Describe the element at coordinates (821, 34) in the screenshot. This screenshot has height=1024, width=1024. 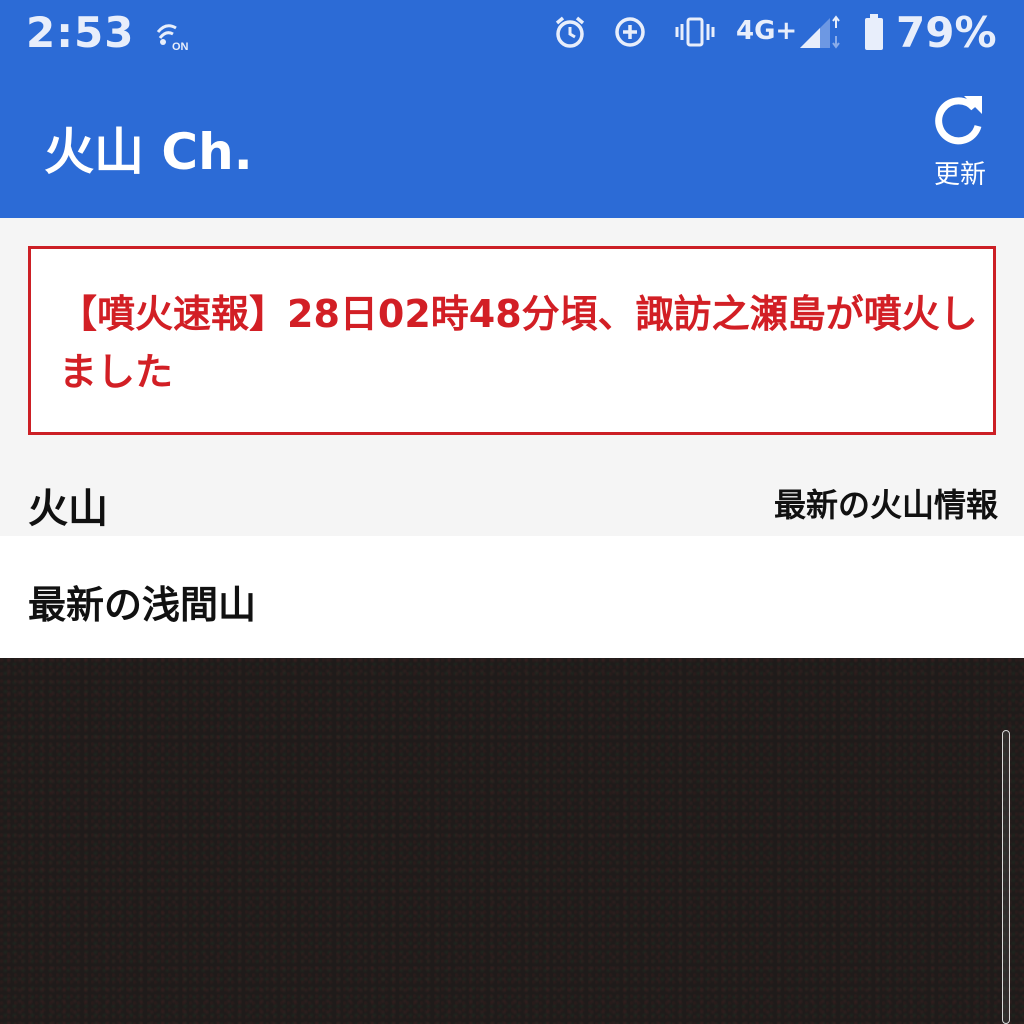
I see `signal-icon` at that location.